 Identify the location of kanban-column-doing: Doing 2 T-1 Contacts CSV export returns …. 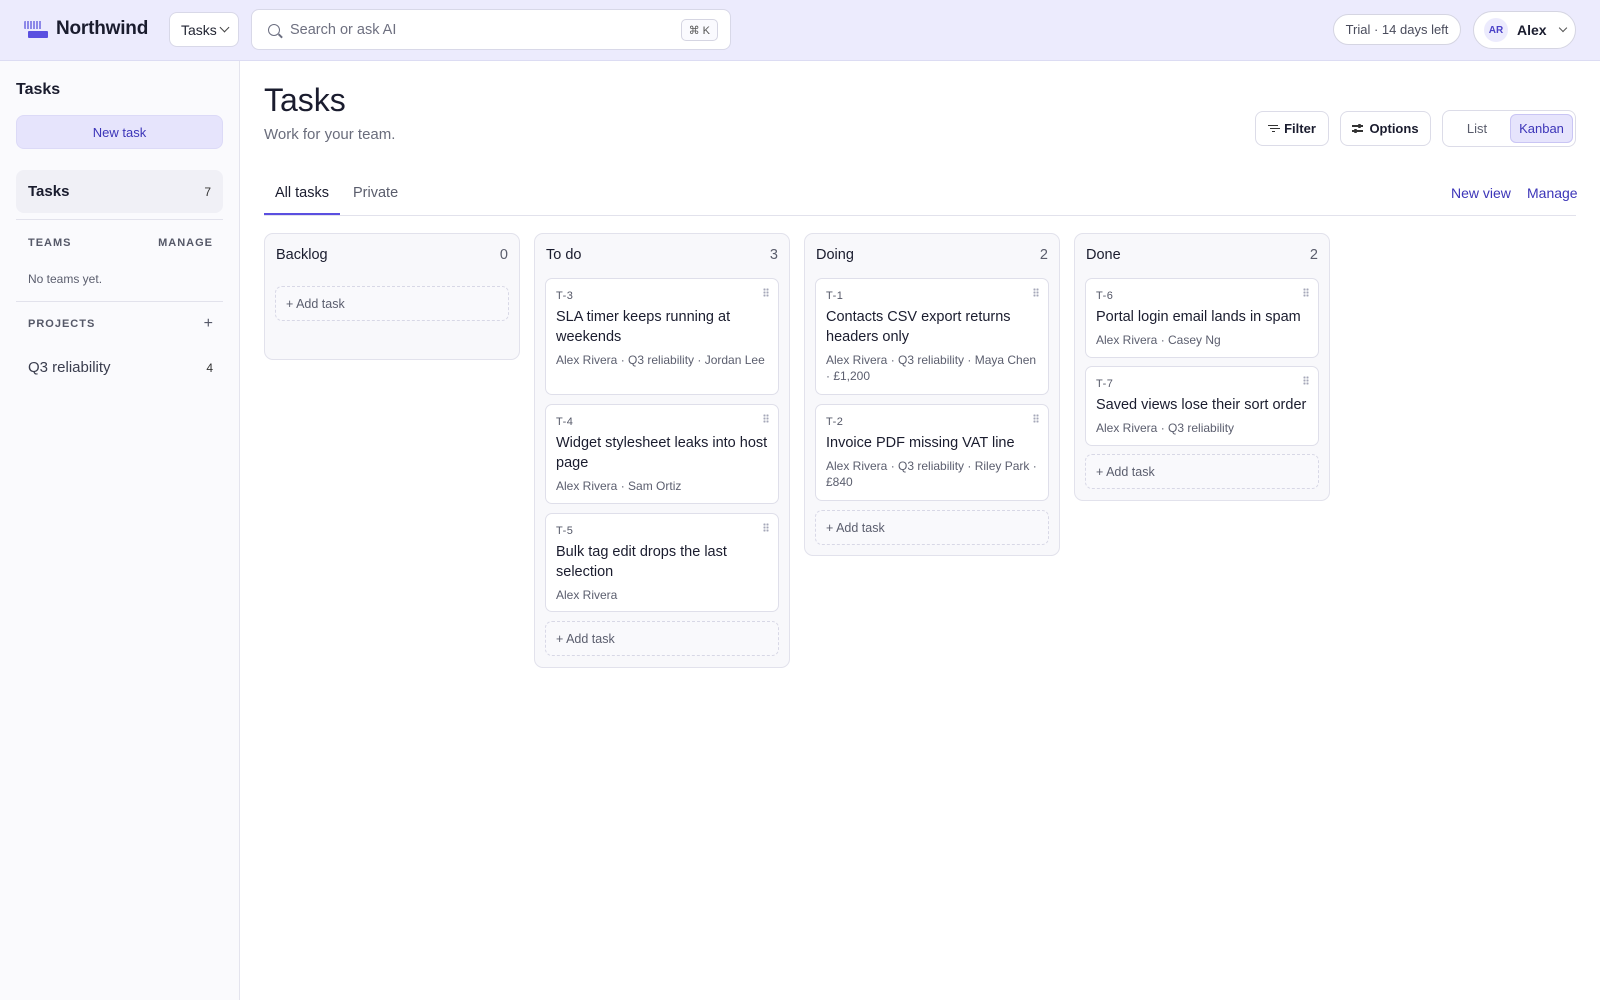
(932, 394).